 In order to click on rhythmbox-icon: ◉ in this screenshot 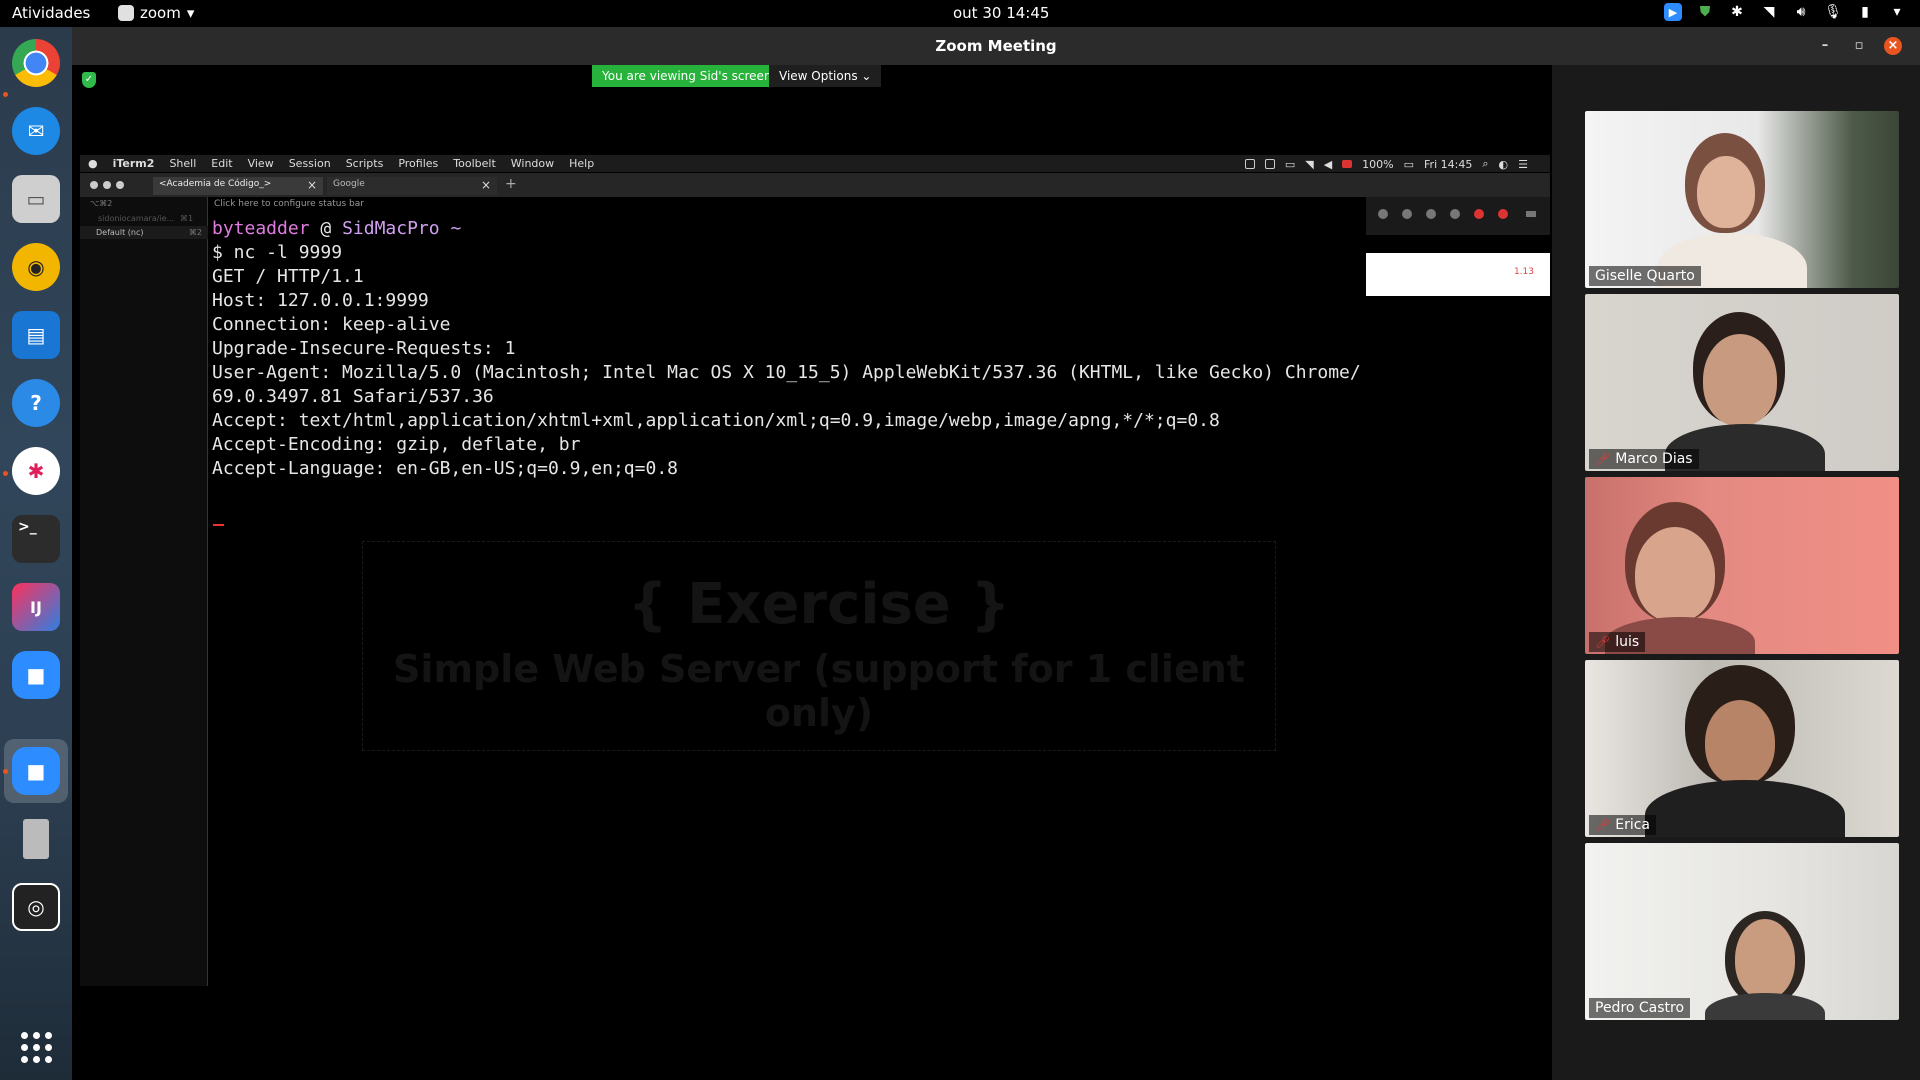, I will do `click(36, 267)`.